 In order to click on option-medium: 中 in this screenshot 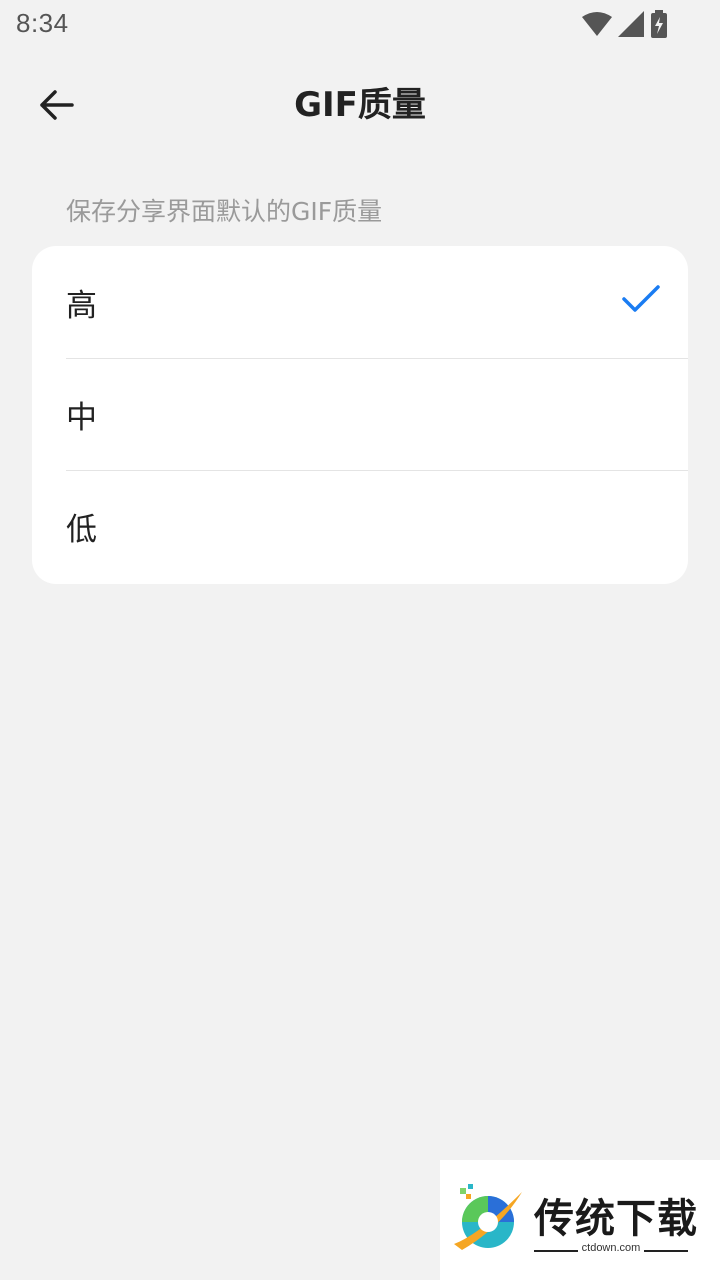, I will do `click(360, 414)`.